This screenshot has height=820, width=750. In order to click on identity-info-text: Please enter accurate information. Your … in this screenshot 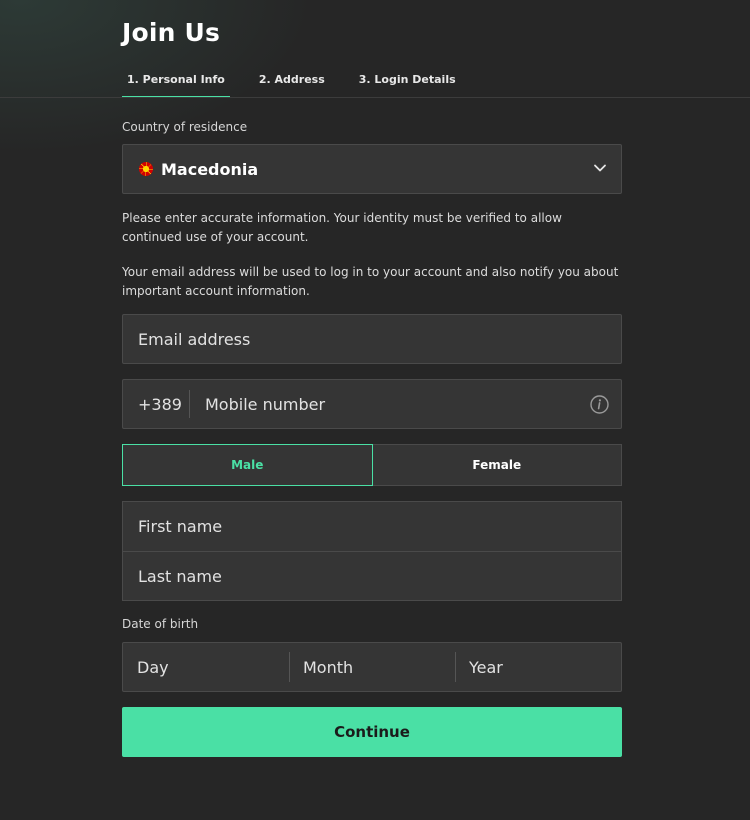, I will do `click(342, 227)`.